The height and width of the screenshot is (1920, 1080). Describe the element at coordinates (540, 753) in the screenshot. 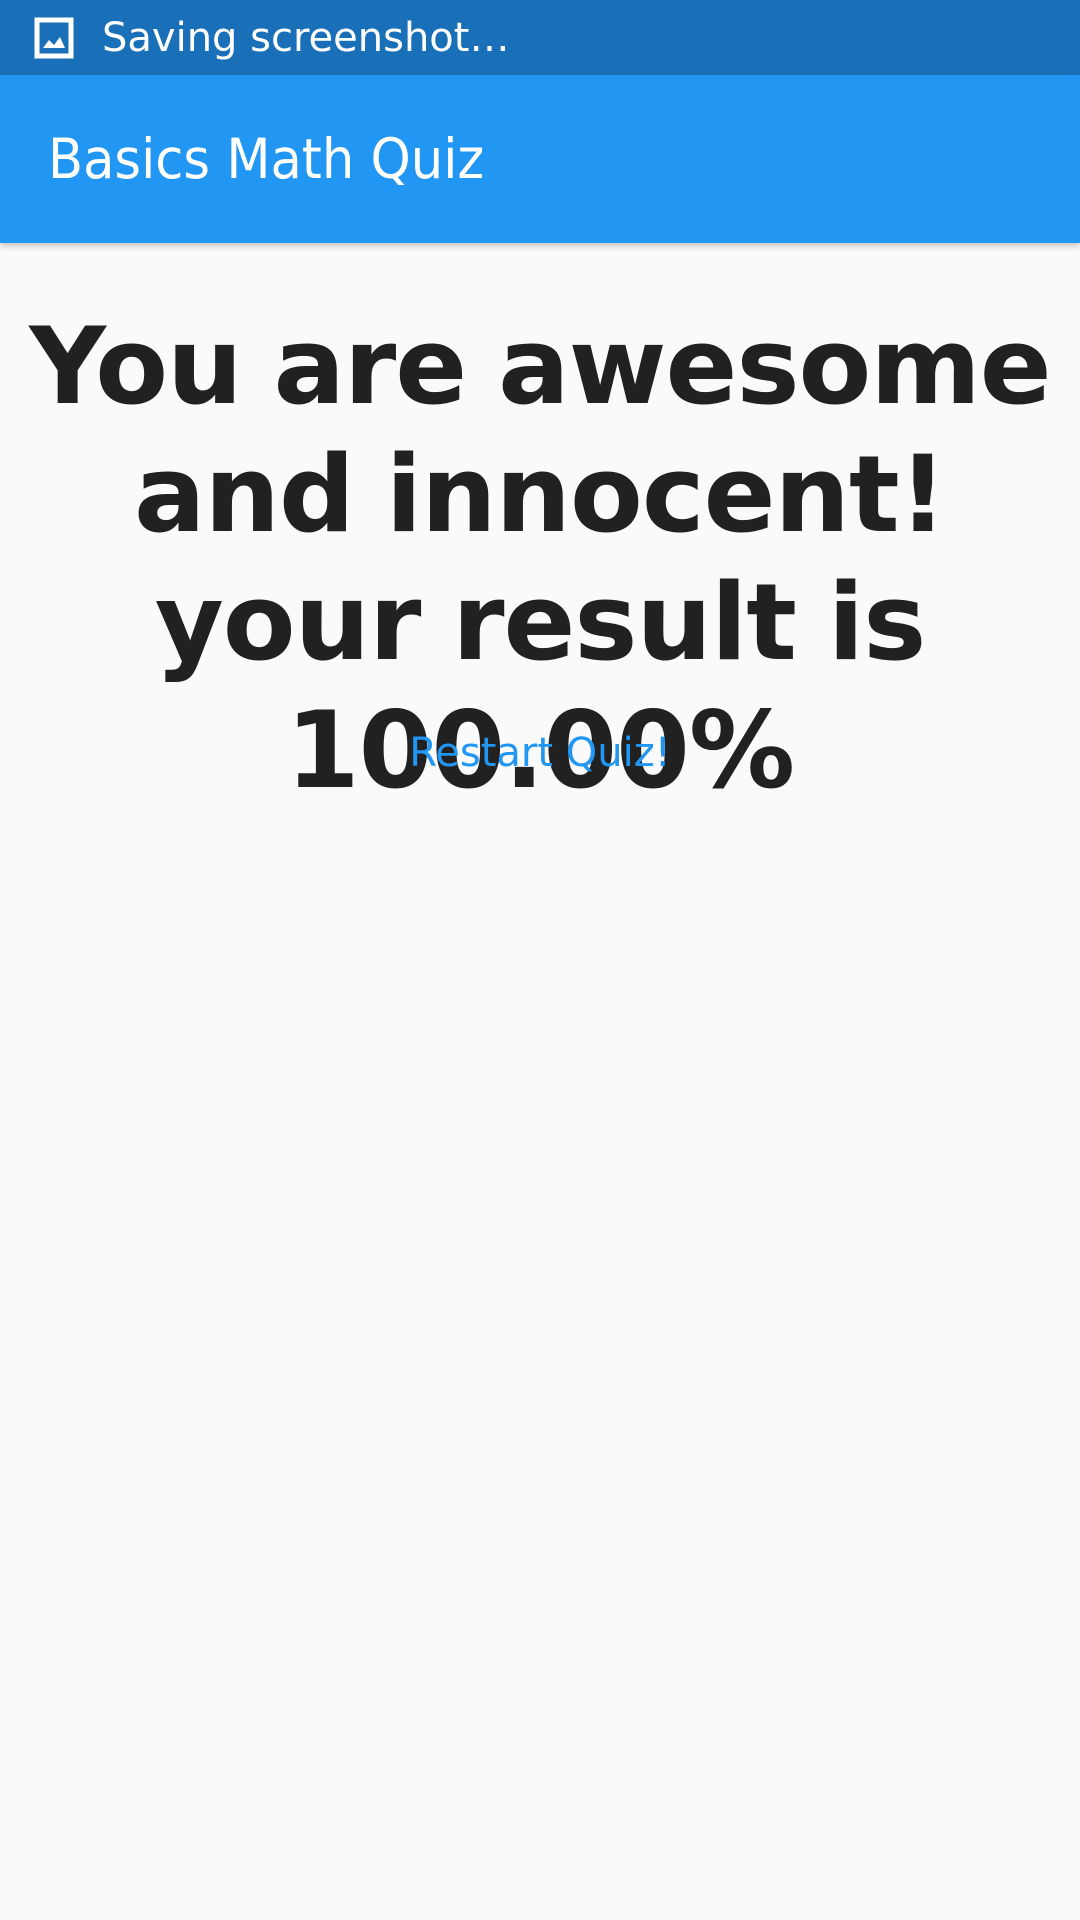

I see `restart-quiz-button: Restart Quiz!` at that location.